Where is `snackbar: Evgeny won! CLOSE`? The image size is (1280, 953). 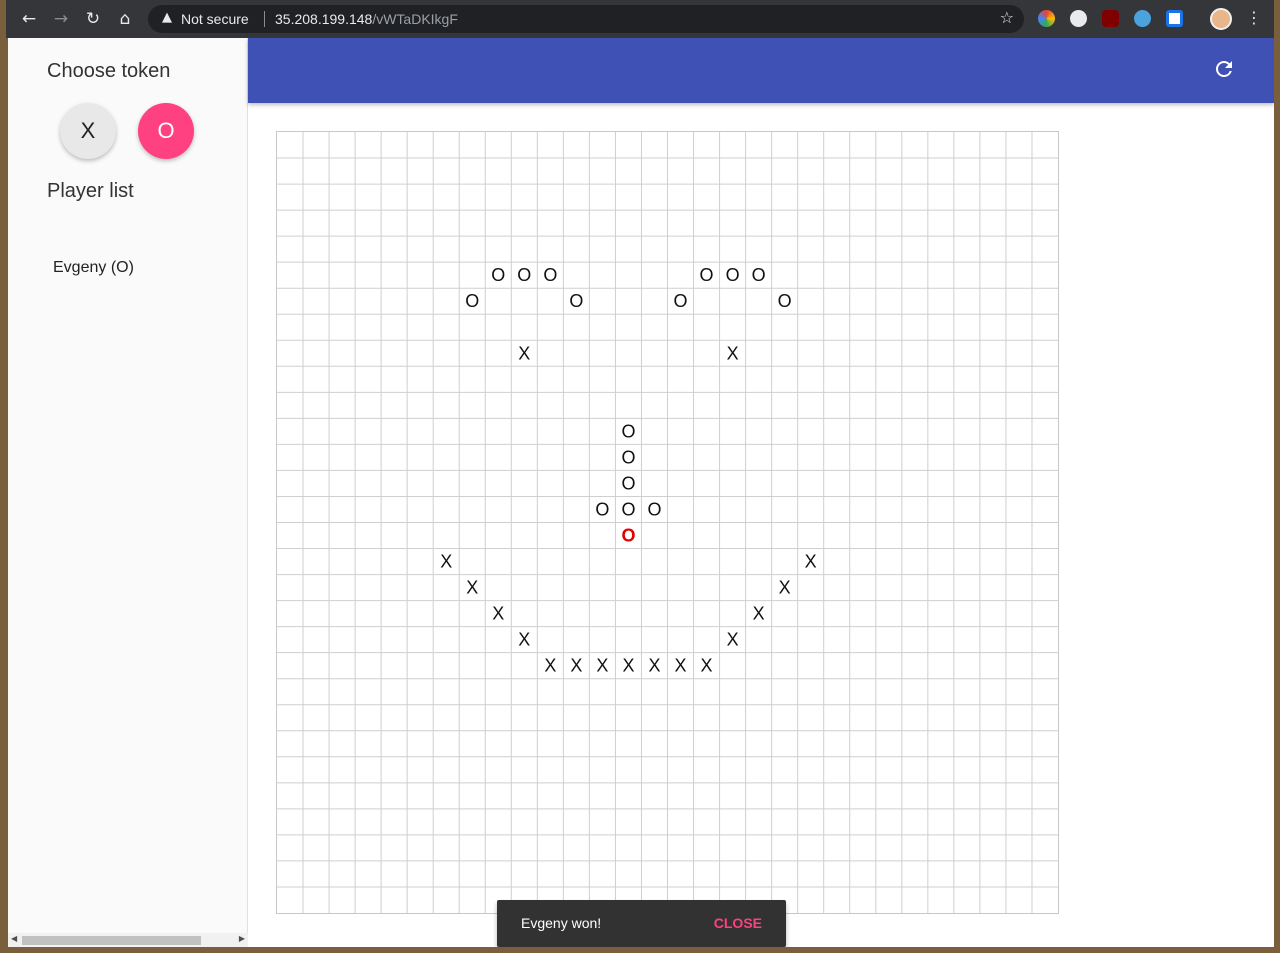
snackbar: Evgeny won! CLOSE is located at coordinates (641, 923).